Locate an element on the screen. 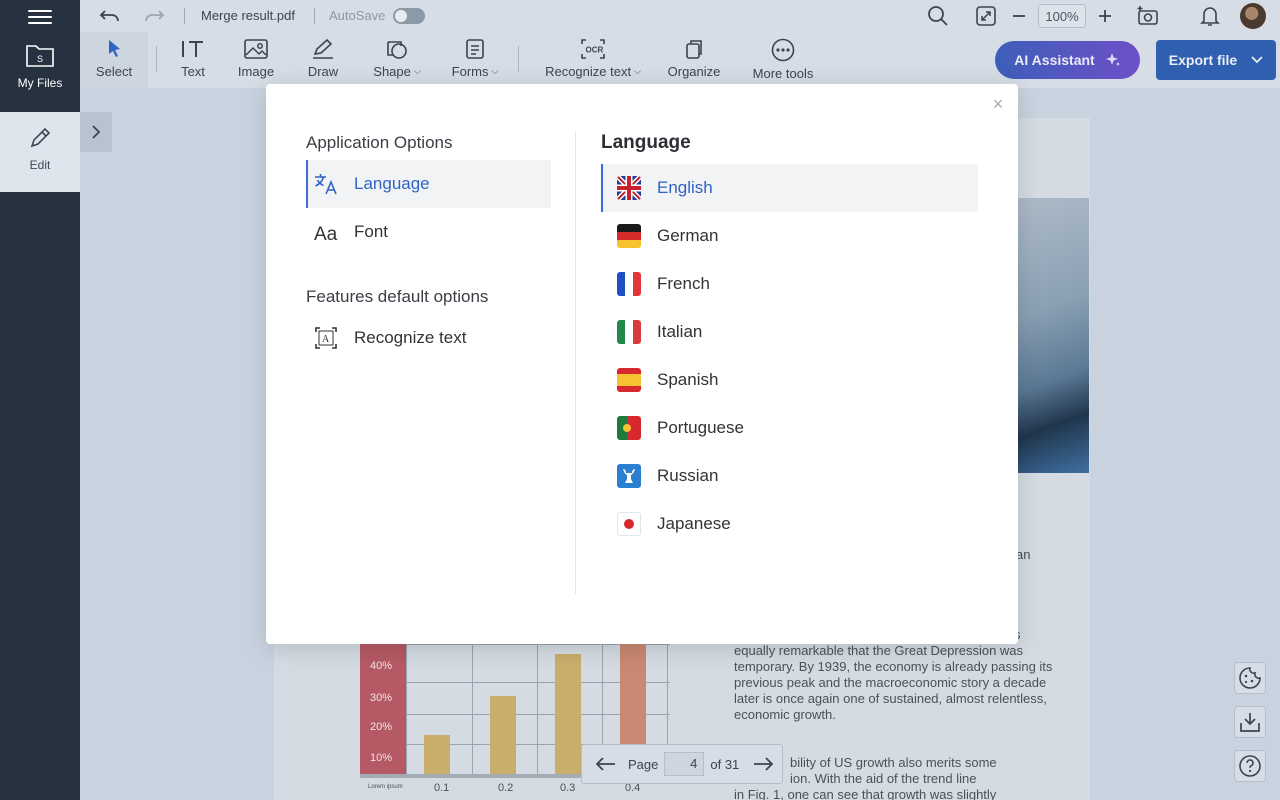 The height and width of the screenshot is (800, 1280). folder-icon: S is located at coordinates (40, 56).